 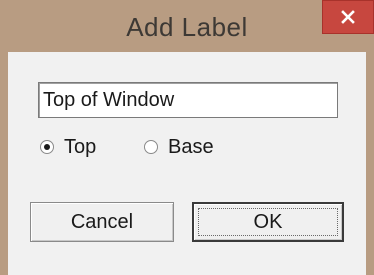 I want to click on radio-top-label: Top, so click(x=80, y=147).